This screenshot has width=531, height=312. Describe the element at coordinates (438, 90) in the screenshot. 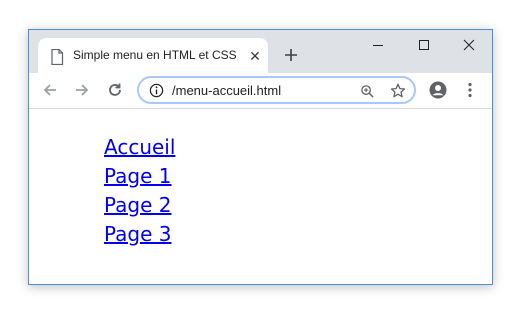

I see `account-icon` at that location.